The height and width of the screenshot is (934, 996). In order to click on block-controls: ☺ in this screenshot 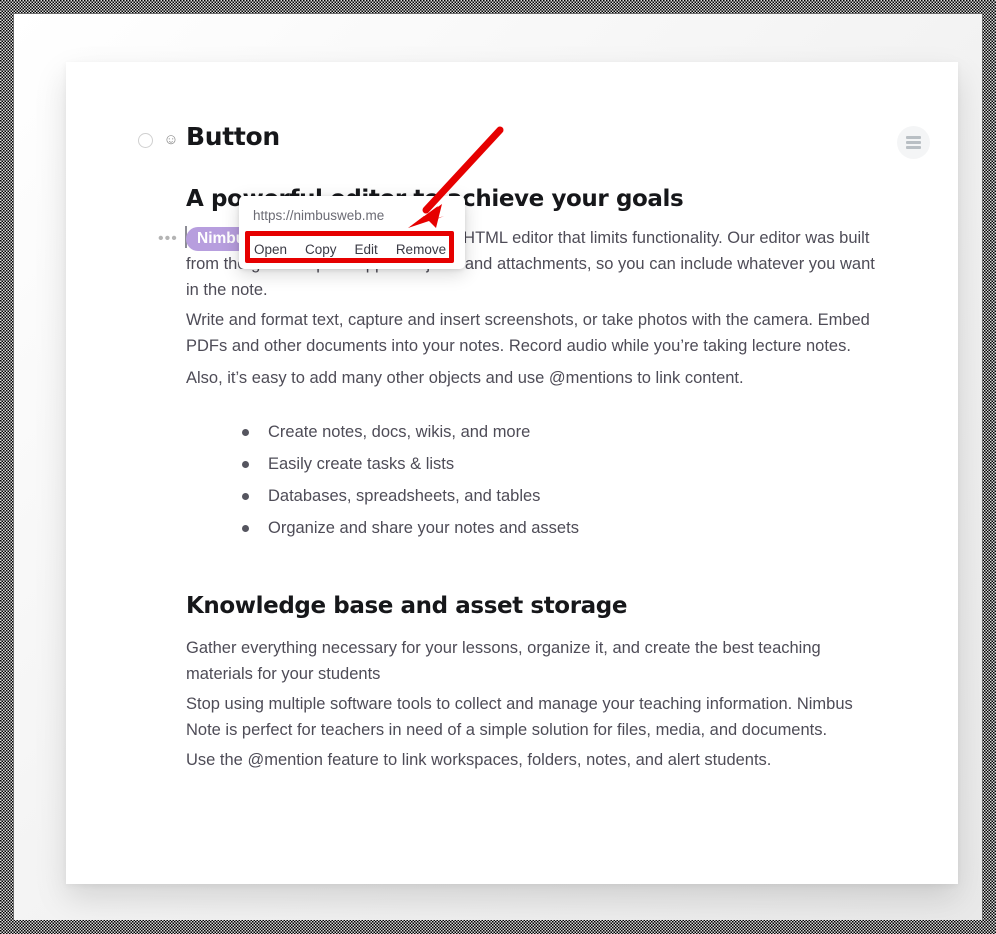, I will do `click(158, 140)`.